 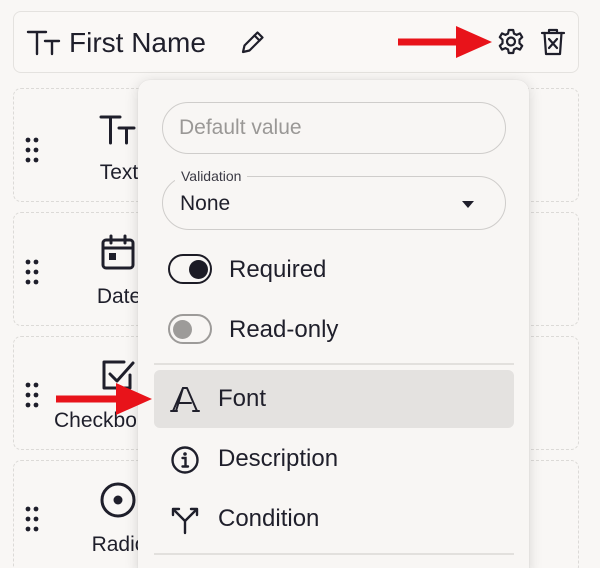 I want to click on default-value-input, so click(x=334, y=128).